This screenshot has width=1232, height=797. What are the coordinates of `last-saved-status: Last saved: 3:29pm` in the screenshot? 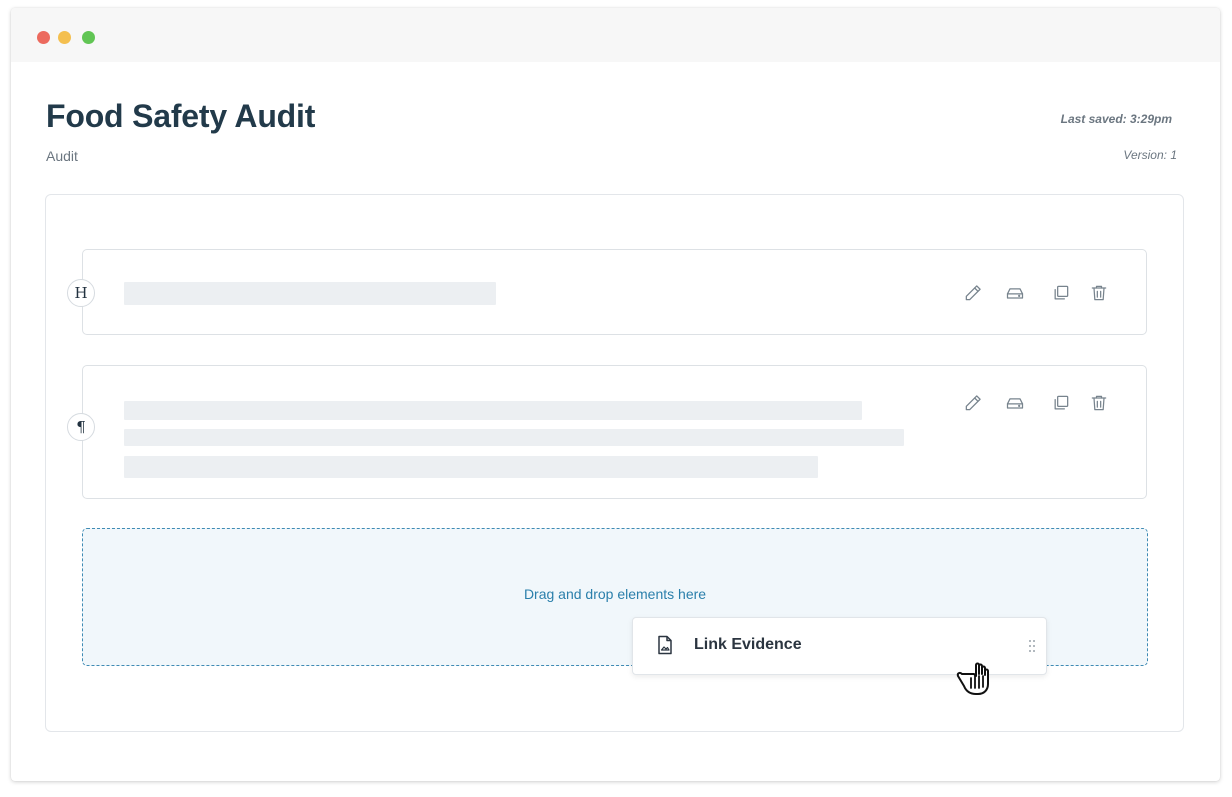 It's located at (1116, 119).